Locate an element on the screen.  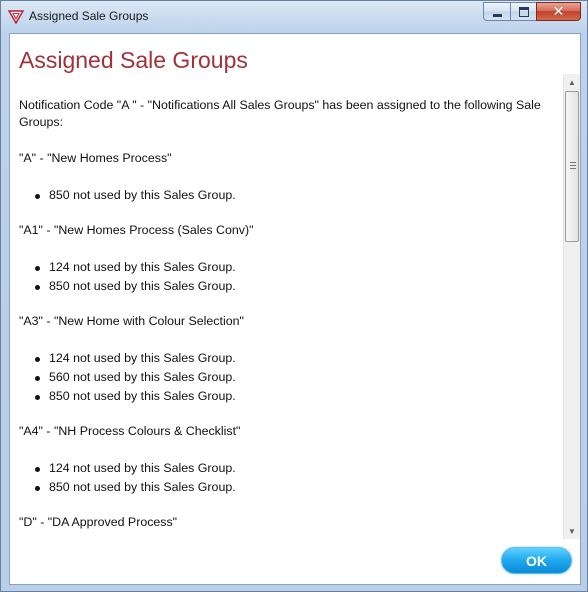
sale-group-title: "D" - "DA Approved Process" is located at coordinates (98, 522).